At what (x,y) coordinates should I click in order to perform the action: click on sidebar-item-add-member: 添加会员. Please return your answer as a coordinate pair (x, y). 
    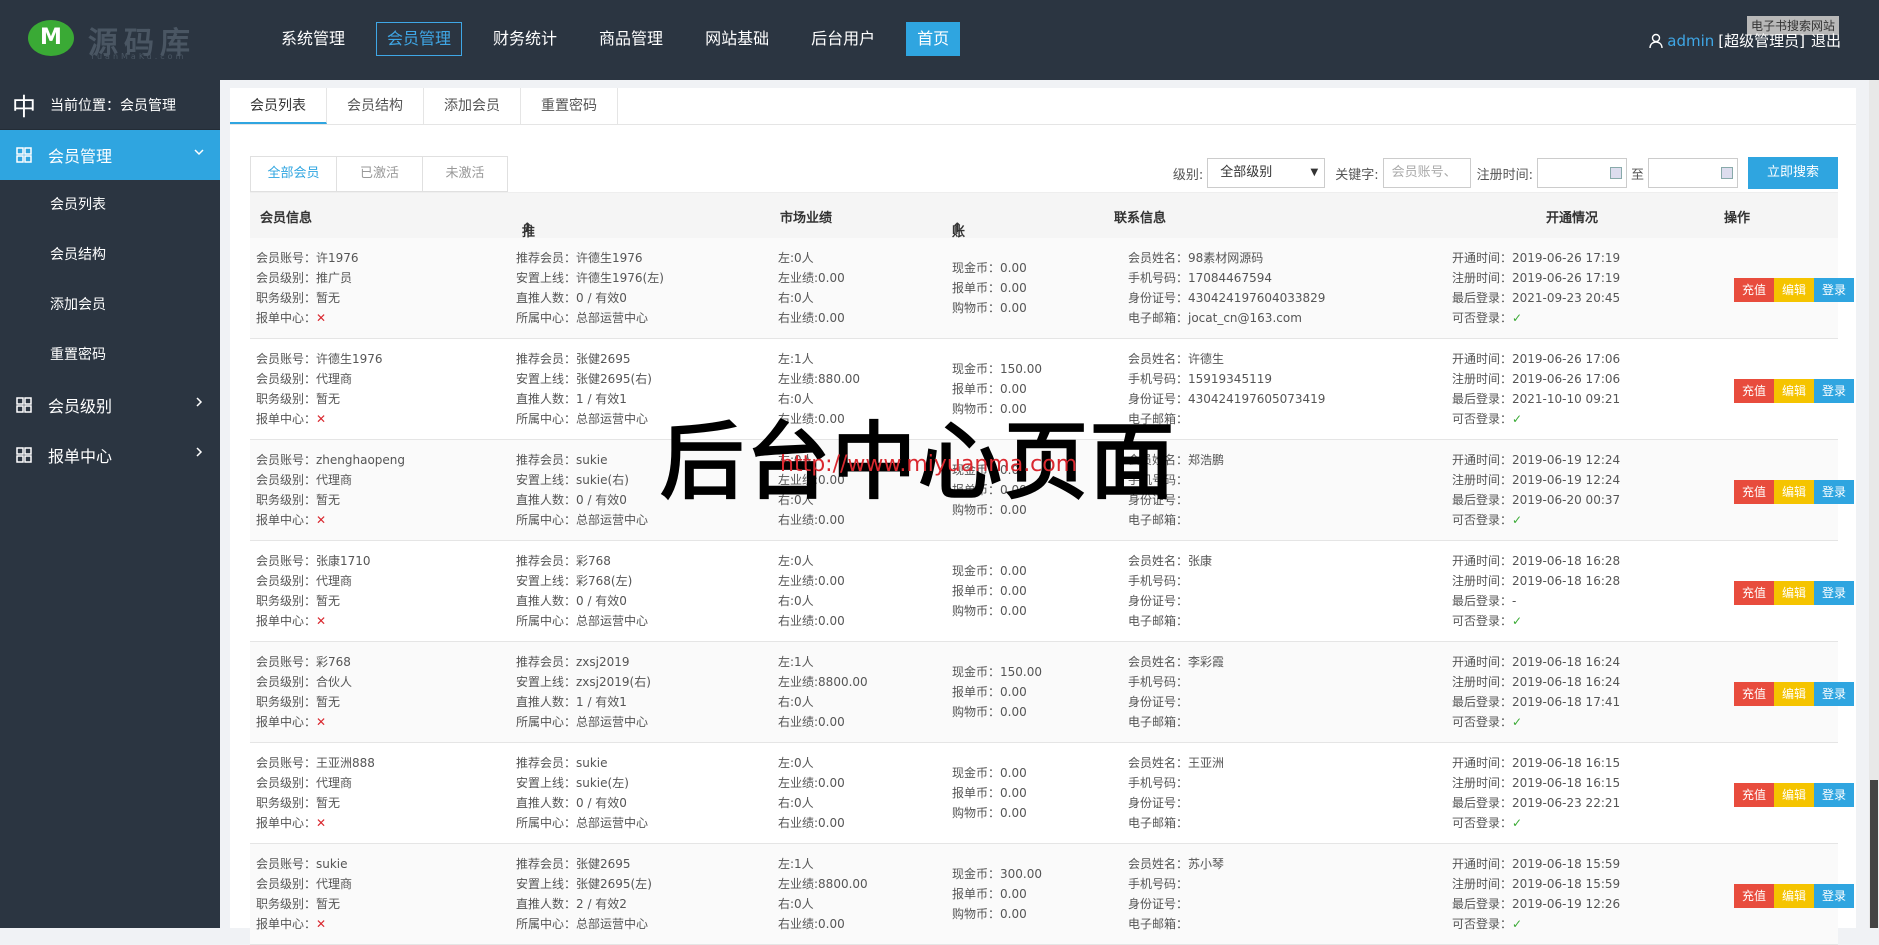
    Looking at the image, I should click on (110, 305).